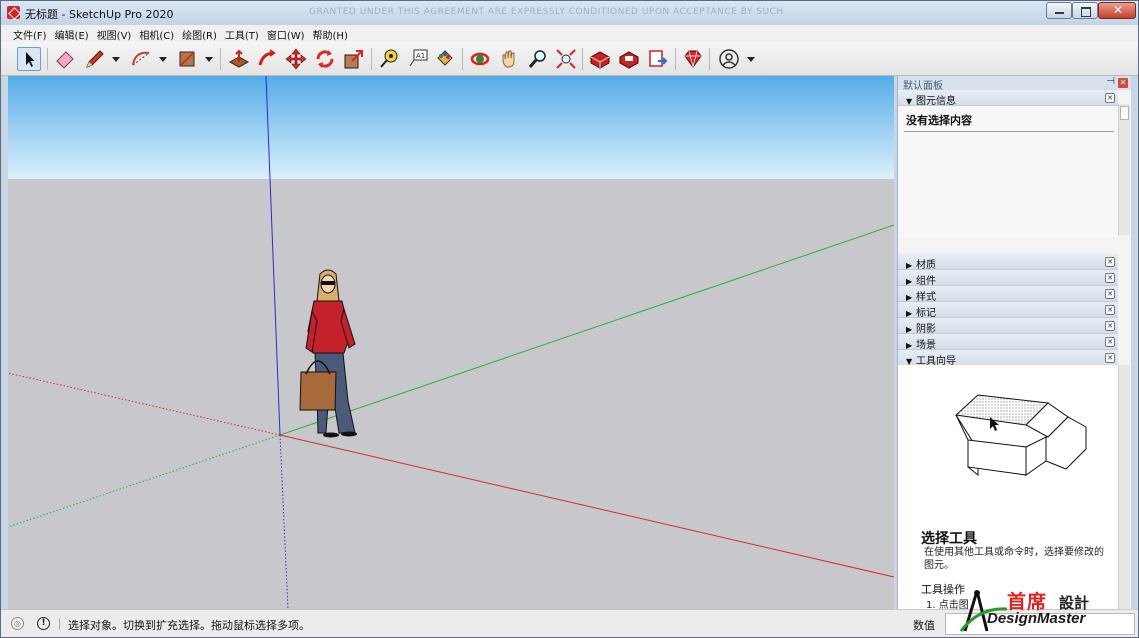 This screenshot has width=1139, height=638. Describe the element at coordinates (509, 59) in the screenshot. I see `pan-icon` at that location.